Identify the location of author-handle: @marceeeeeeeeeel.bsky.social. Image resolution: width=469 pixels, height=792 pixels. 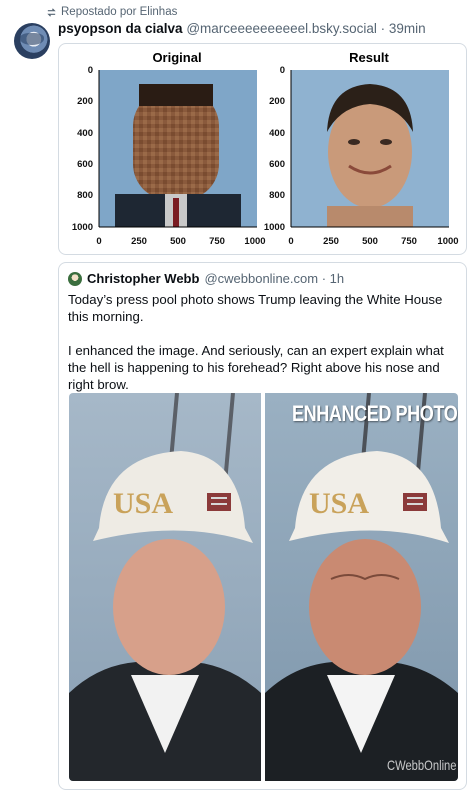
(281, 28).